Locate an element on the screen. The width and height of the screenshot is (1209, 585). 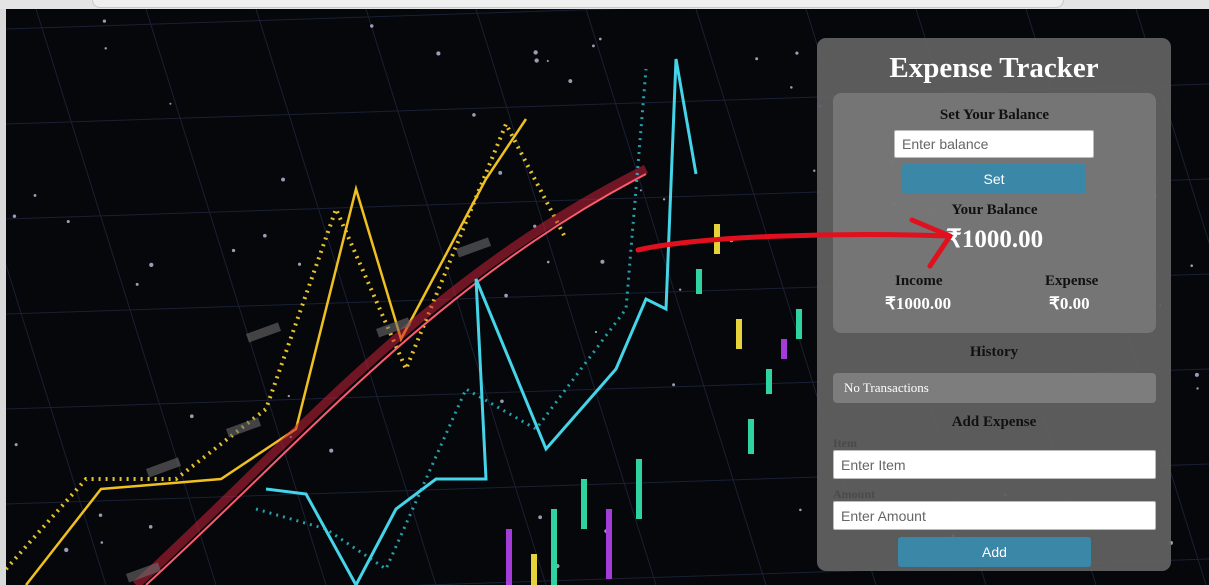
history-label: History is located at coordinates (994, 352).